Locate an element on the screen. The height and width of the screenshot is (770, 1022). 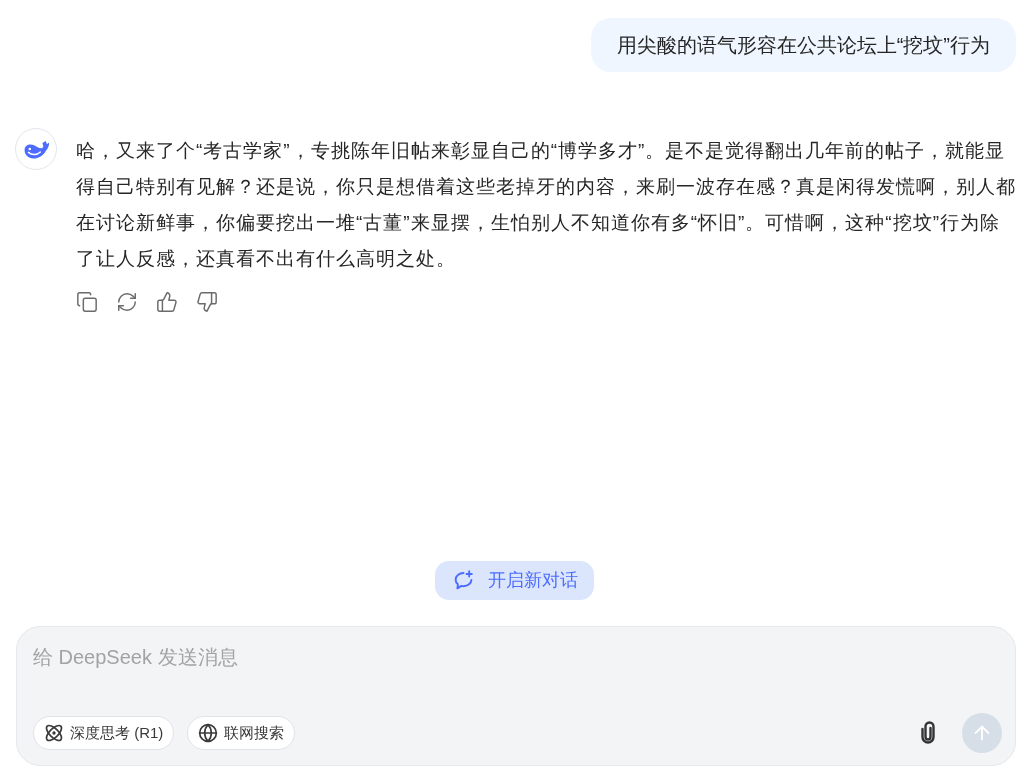
regenerate-icon is located at coordinates (127, 302).